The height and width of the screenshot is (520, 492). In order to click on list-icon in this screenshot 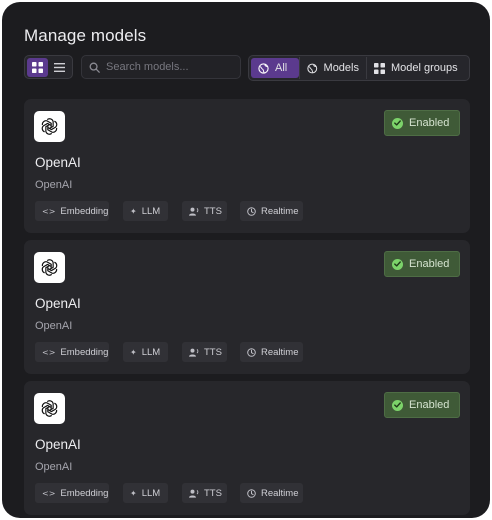, I will do `click(60, 67)`.